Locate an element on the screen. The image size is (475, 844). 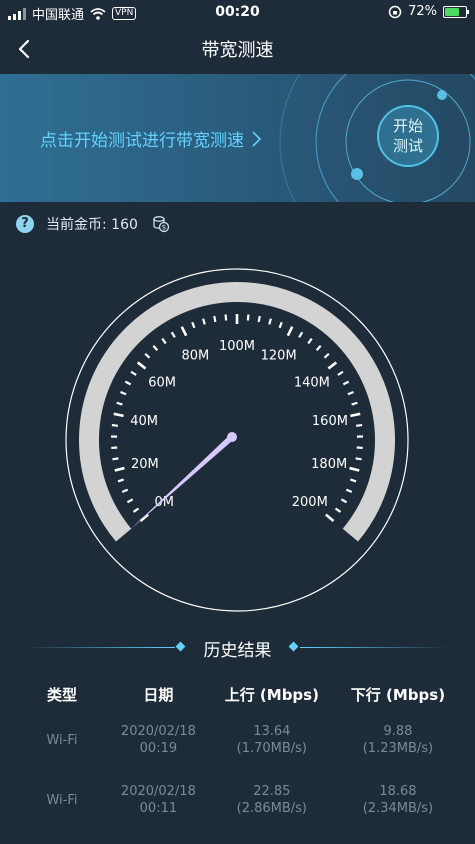
start-test-line1: 开始 is located at coordinates (407, 126).